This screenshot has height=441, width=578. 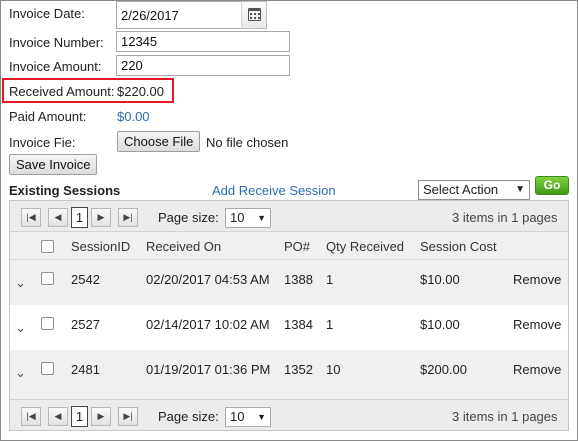 I want to click on calendar-icon, so click(x=254, y=14).